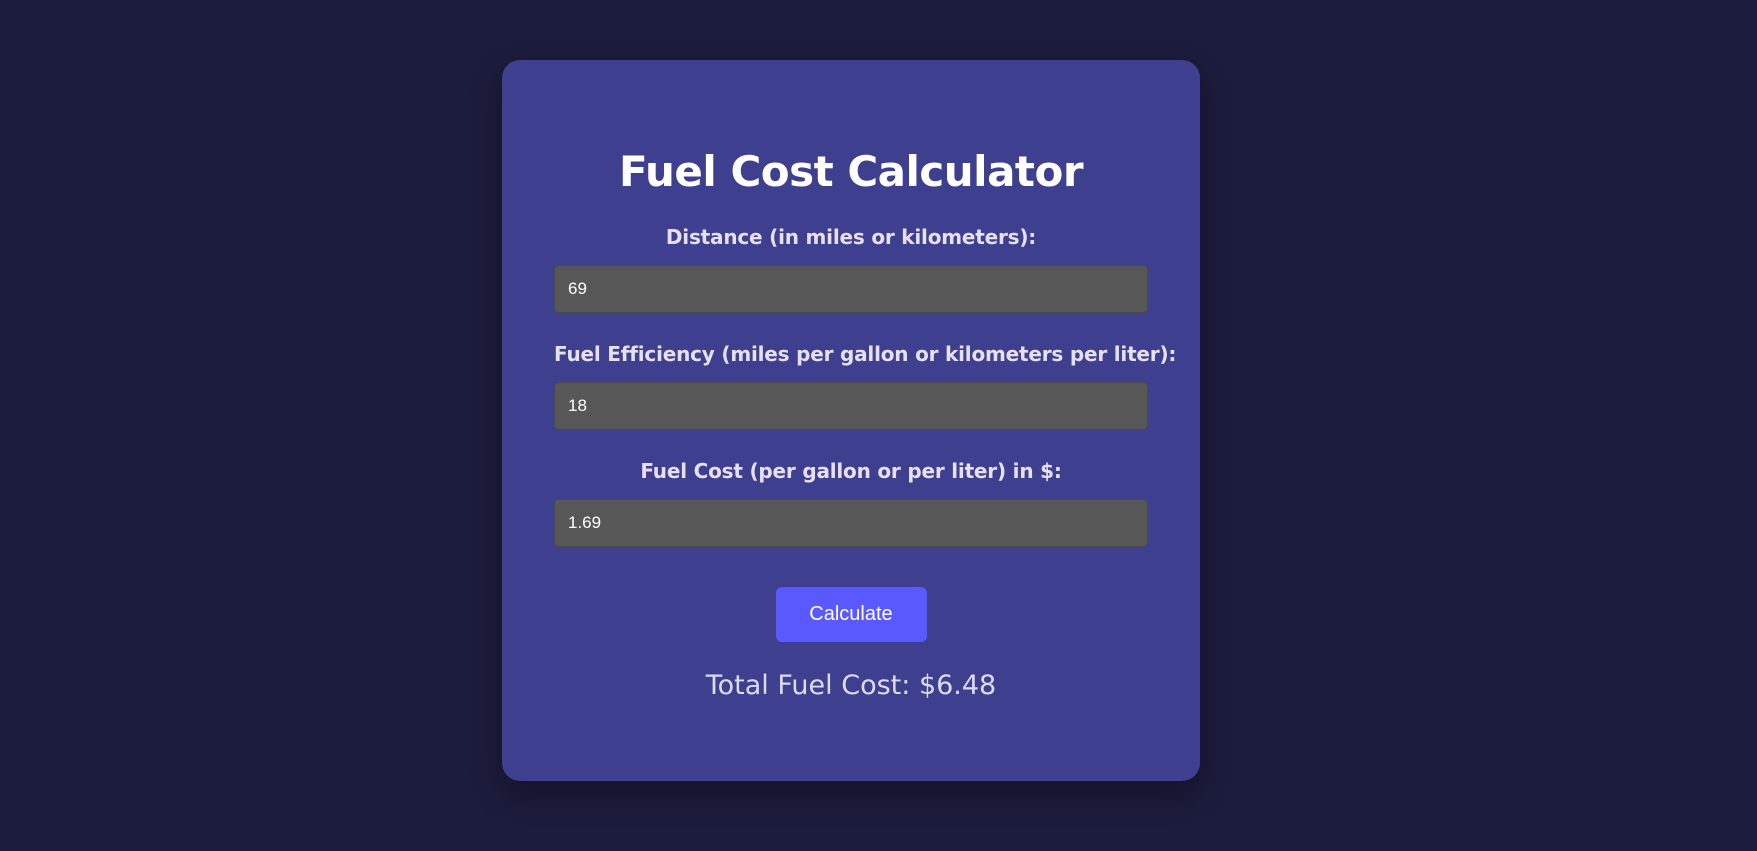  Describe the element at coordinates (851, 523) in the screenshot. I see `fuel-cost-input` at that location.